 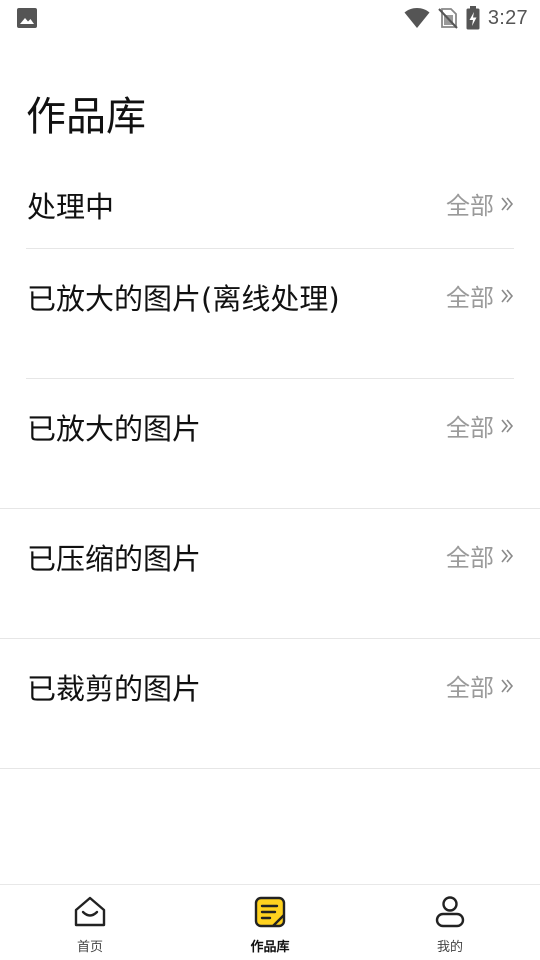 I want to click on no-sim-icon, so click(x=448, y=18).